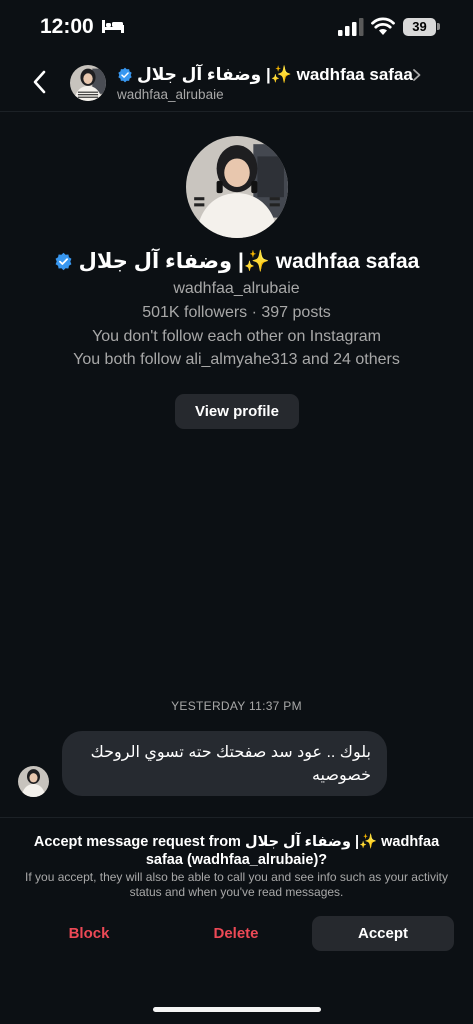 The height and width of the screenshot is (1024, 473). Describe the element at coordinates (89, 933) in the screenshot. I see `block-button: Block` at that location.